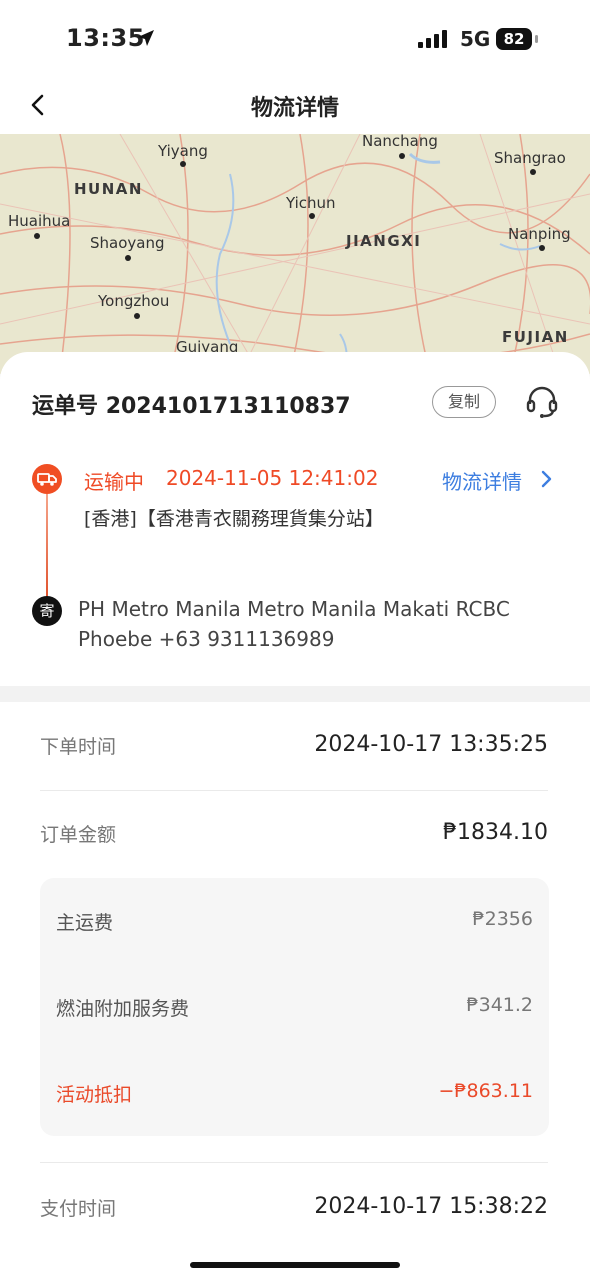 This screenshot has height=1280, width=590. What do you see at coordinates (39, 221) in the screenshot?
I see `map-label-huaihua: Huaihua` at bounding box center [39, 221].